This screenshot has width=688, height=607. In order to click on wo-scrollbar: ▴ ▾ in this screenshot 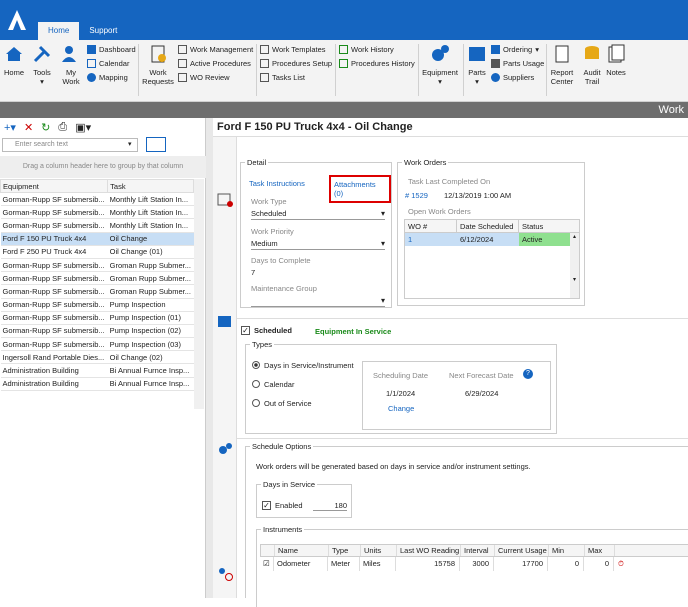, I will do `click(574, 265)`.